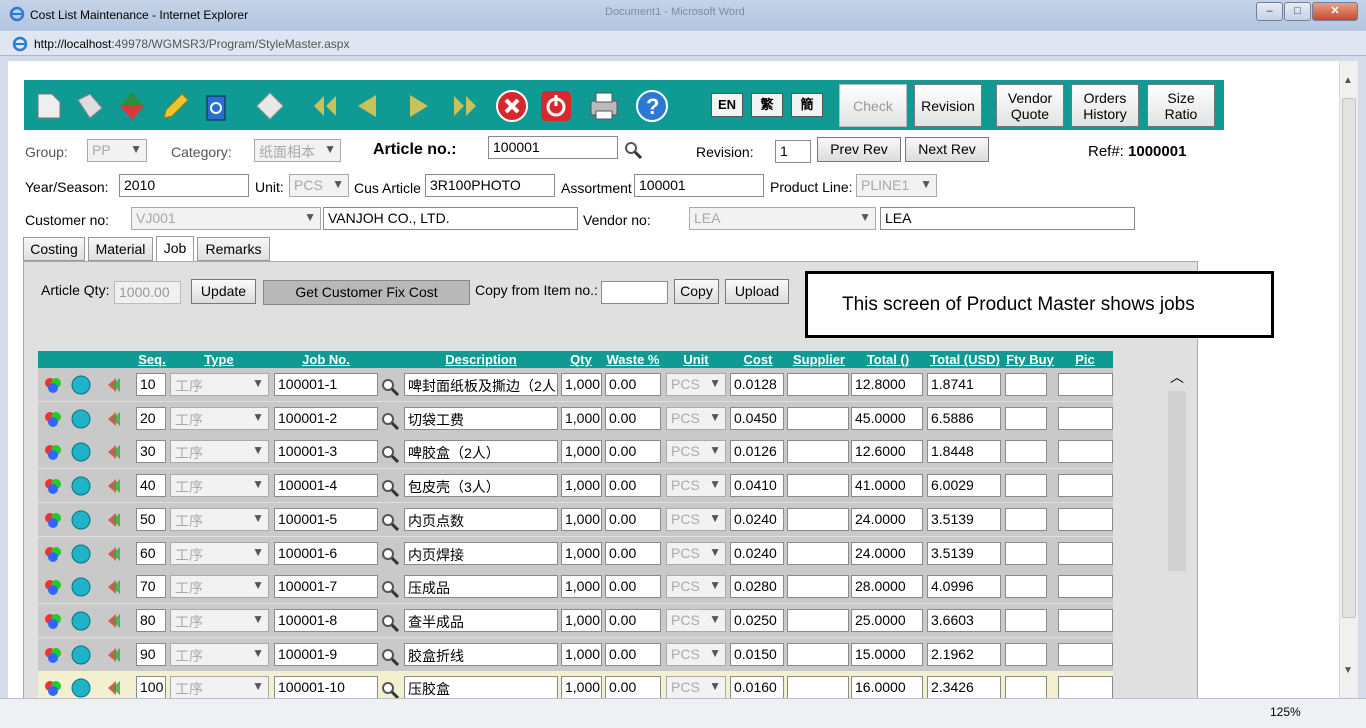 The height and width of the screenshot is (728, 1366). I want to click on header-pic: Pic, so click(1085, 359).